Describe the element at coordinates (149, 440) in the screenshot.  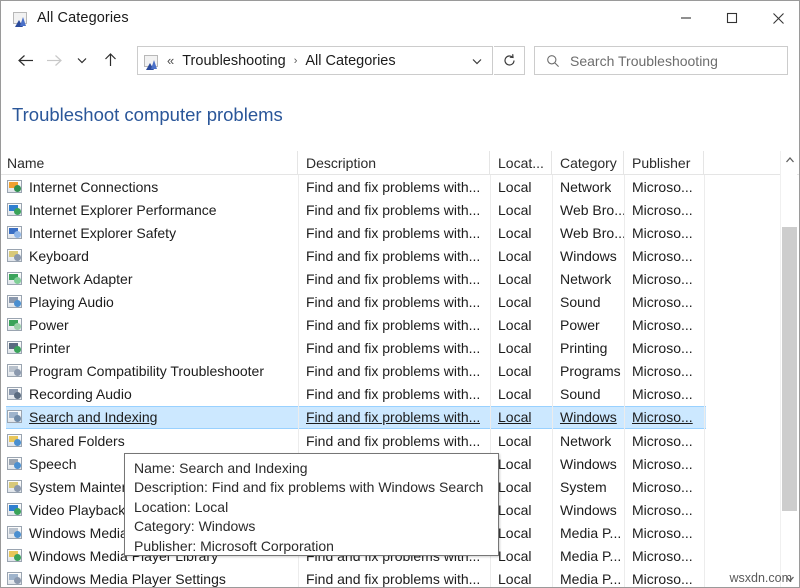
I see `cell-name: Shared Folders` at that location.